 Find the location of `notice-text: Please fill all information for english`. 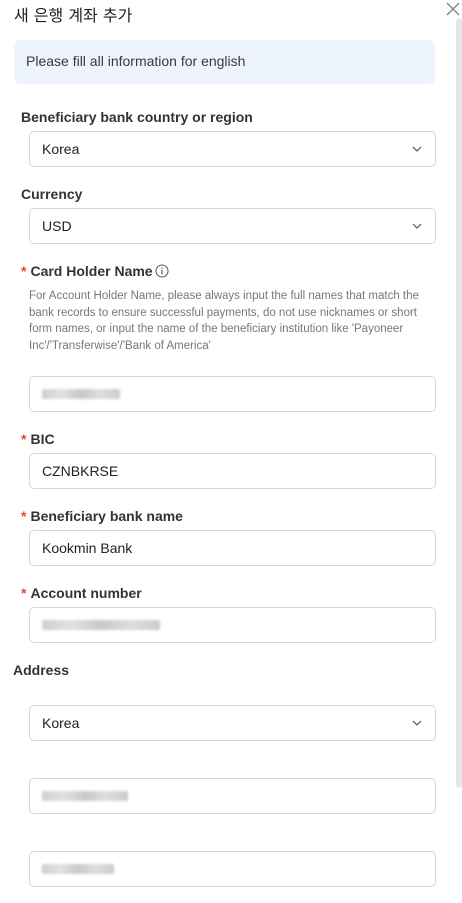

notice-text: Please fill all information for english is located at coordinates (136, 61).